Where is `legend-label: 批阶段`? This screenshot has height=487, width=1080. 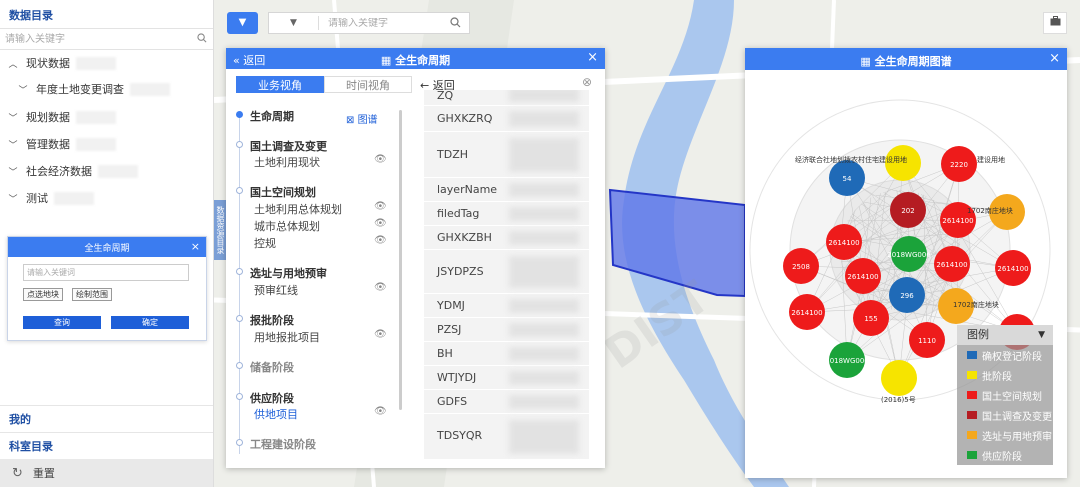
legend-label: 批阶段 is located at coordinates (997, 377).